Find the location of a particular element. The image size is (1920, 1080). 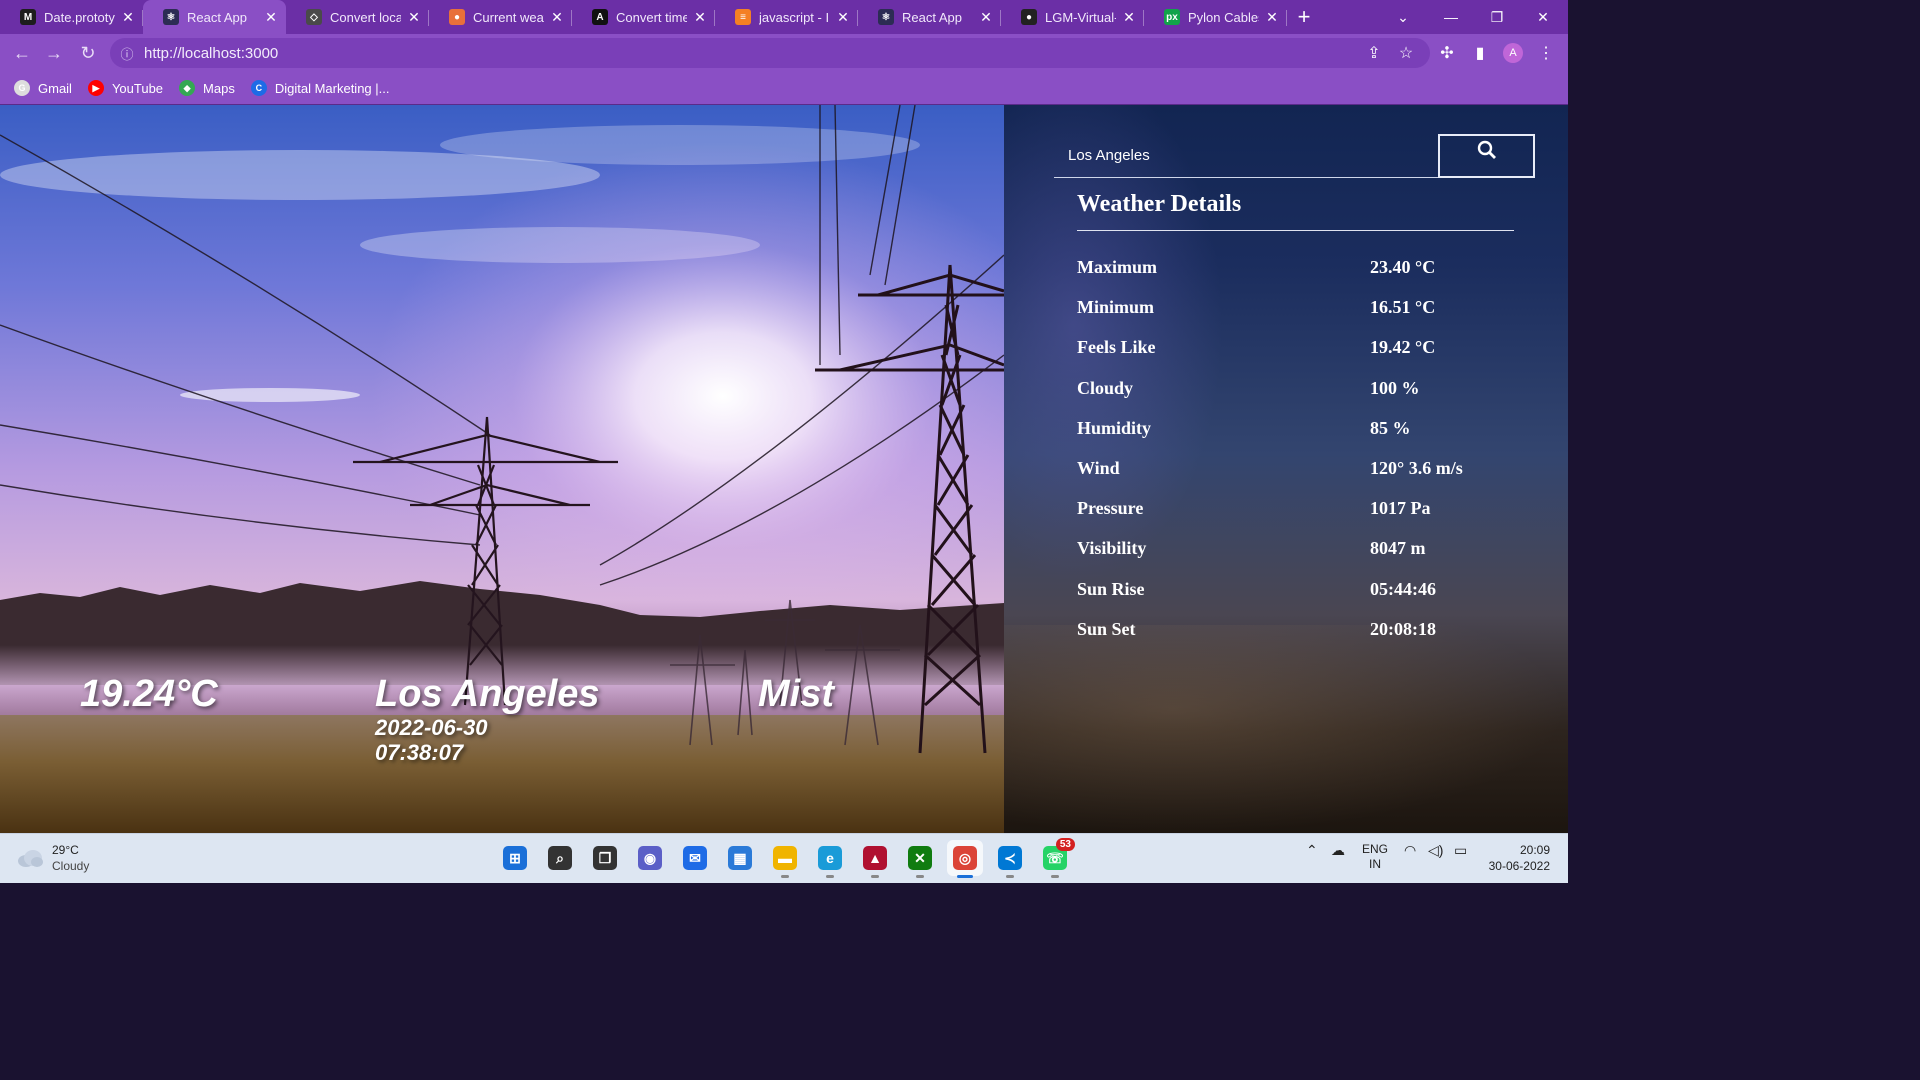

tab-label: Convert local is located at coordinates (365, 17).